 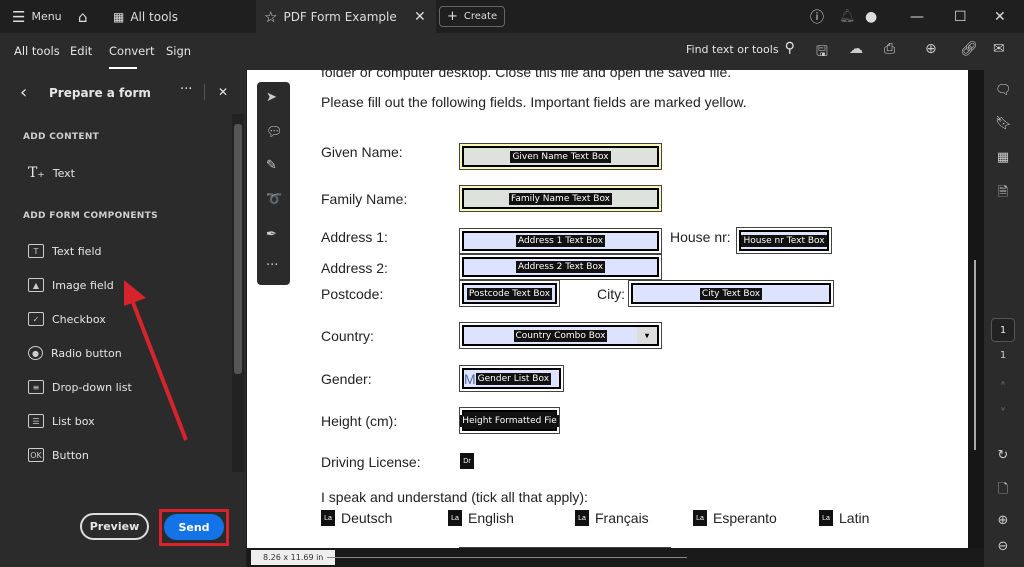 What do you see at coordinates (274, 132) in the screenshot?
I see `add-comment-icon: 💬︎` at bounding box center [274, 132].